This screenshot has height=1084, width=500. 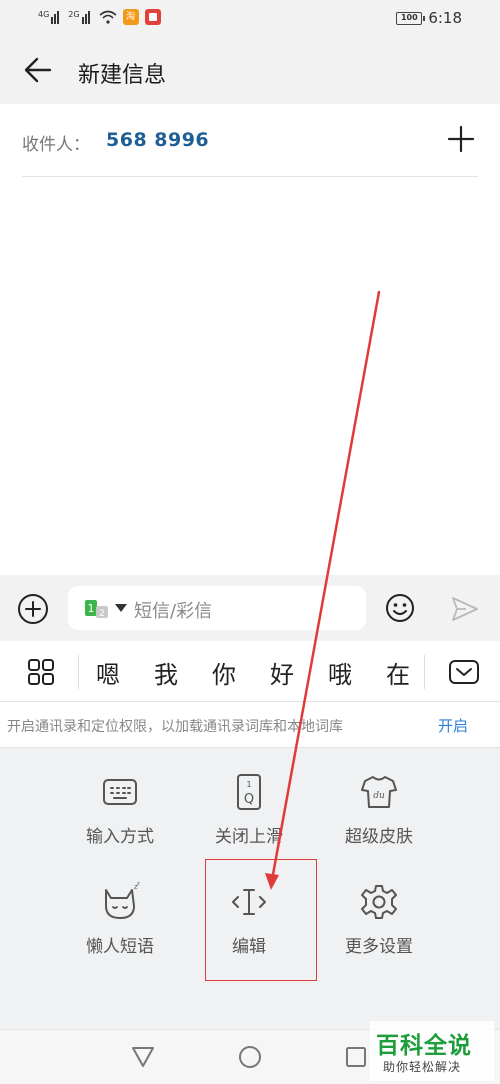 What do you see at coordinates (464, 672) in the screenshot?
I see `collapse-keyboard-icon` at bounding box center [464, 672].